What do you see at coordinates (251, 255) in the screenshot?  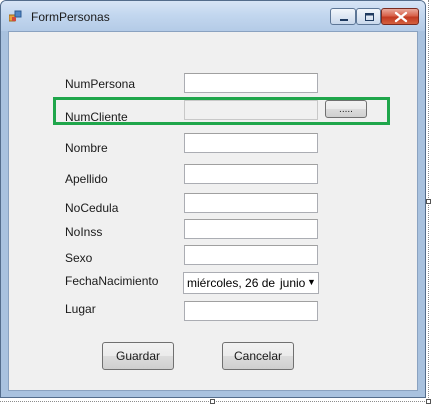 I see `sexo-input` at bounding box center [251, 255].